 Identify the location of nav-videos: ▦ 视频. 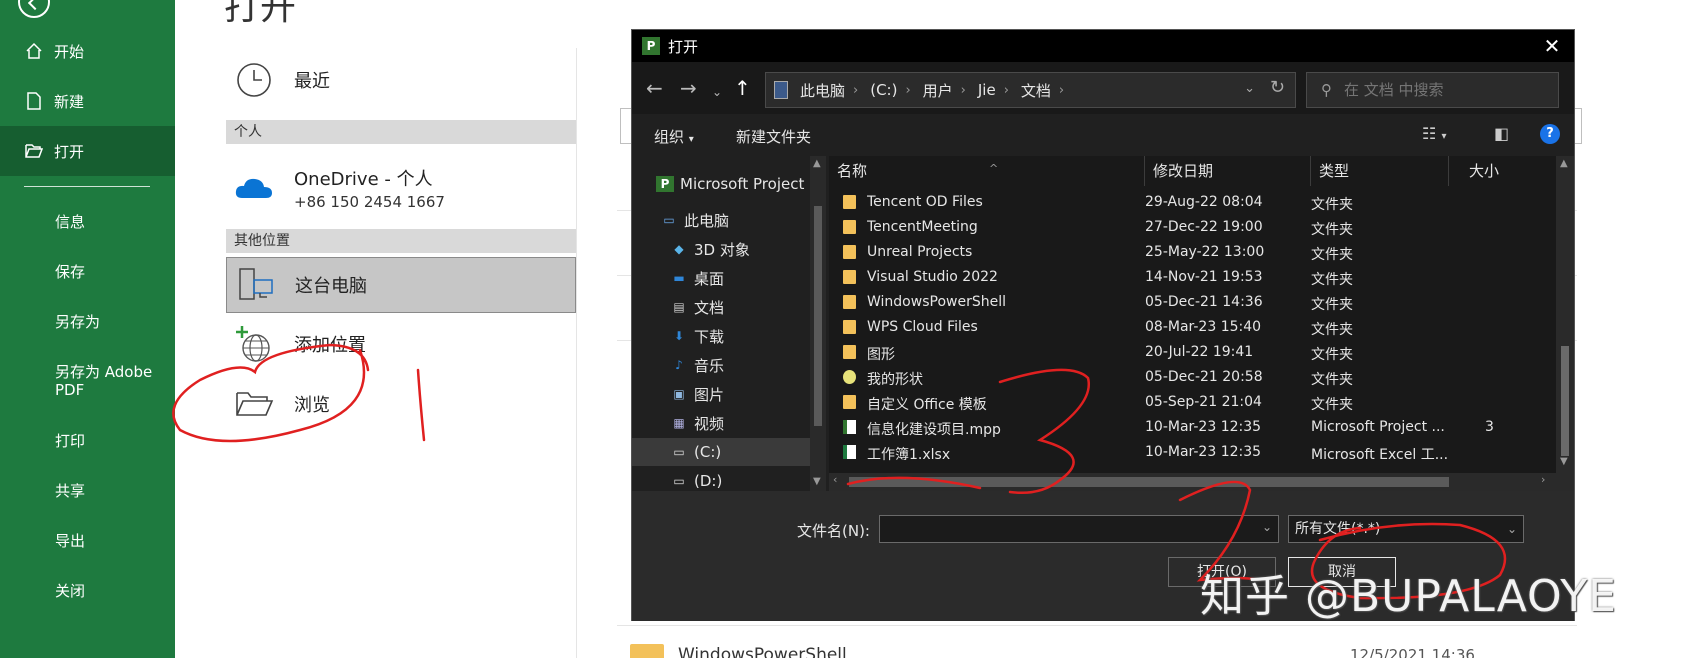
(748, 423).